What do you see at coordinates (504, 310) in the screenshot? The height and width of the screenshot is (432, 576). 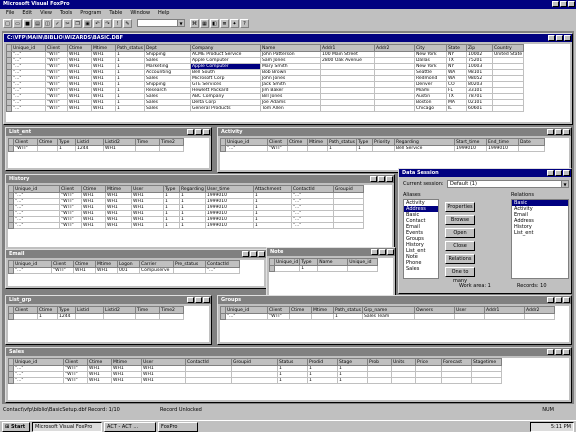 I see `column-header: Addr1` at bounding box center [504, 310].